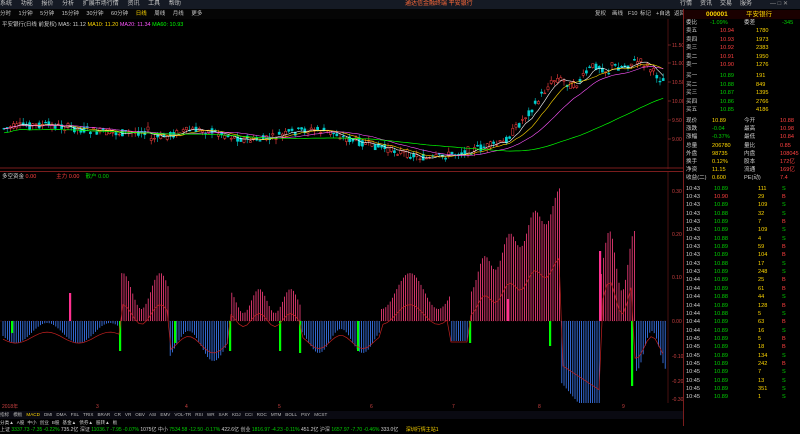 The image size is (800, 434). What do you see at coordinates (131, 430) in the screenshot?
I see `sz-index-pct: -0.07%` at bounding box center [131, 430].